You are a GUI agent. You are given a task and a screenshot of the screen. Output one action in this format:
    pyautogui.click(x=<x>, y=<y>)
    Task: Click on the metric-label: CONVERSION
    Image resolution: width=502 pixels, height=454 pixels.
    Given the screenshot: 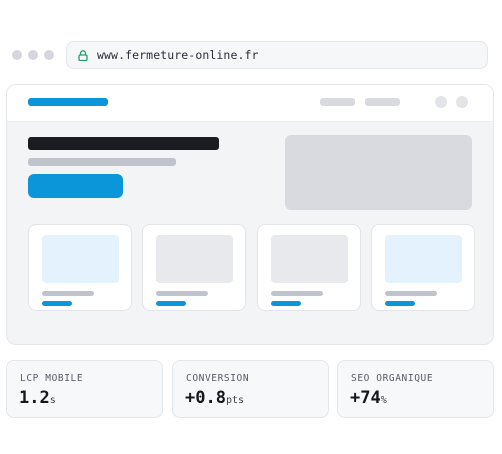 What is the action you would take?
    pyautogui.click(x=218, y=378)
    